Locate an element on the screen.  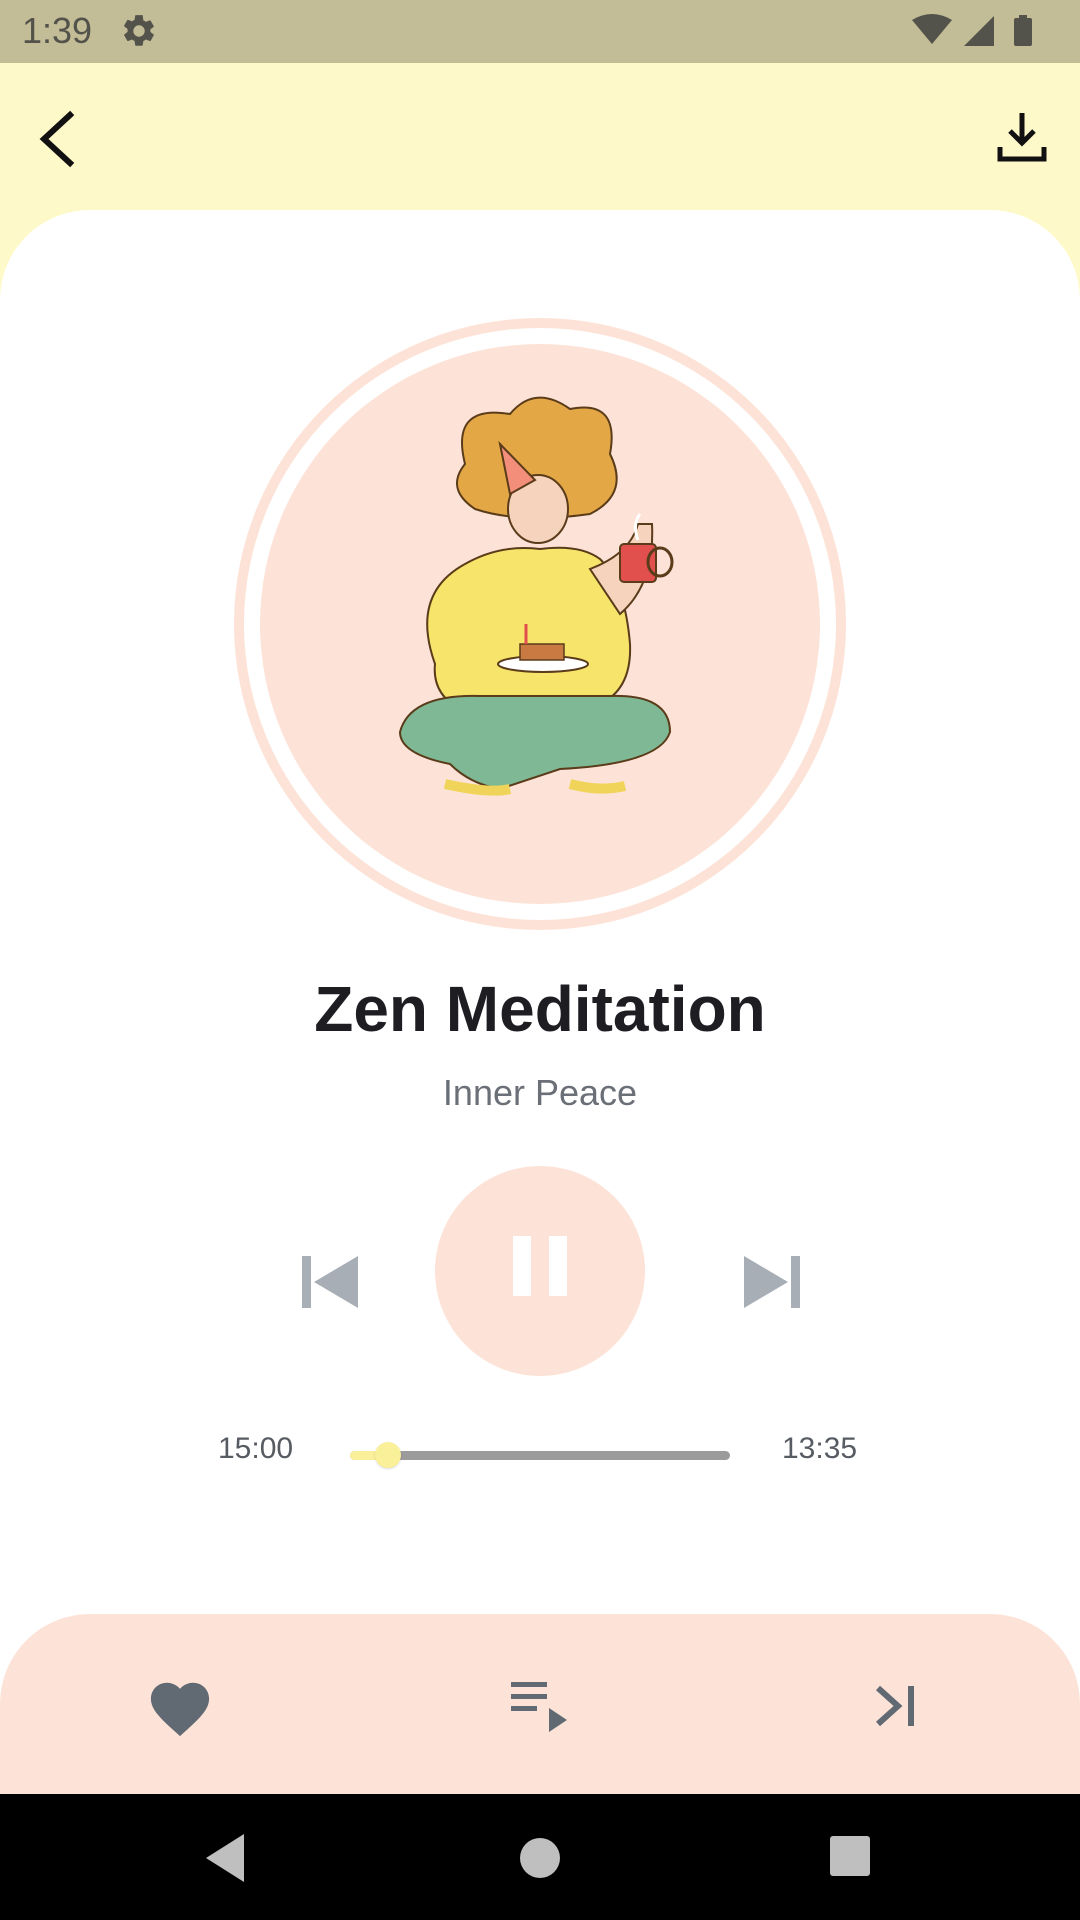
wifi-icon is located at coordinates (932, 29).